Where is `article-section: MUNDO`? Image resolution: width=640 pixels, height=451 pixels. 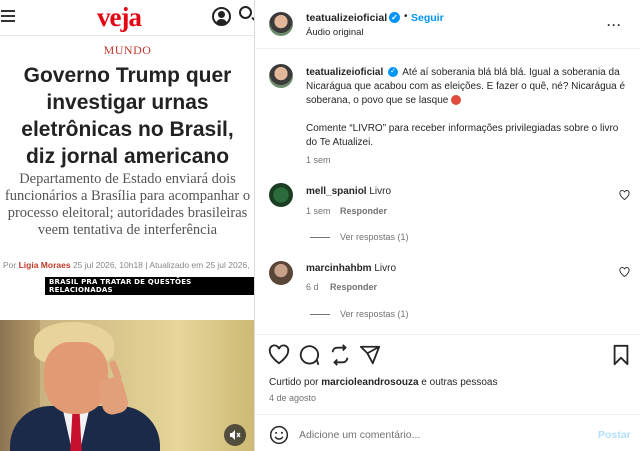 article-section: MUNDO is located at coordinates (127, 50).